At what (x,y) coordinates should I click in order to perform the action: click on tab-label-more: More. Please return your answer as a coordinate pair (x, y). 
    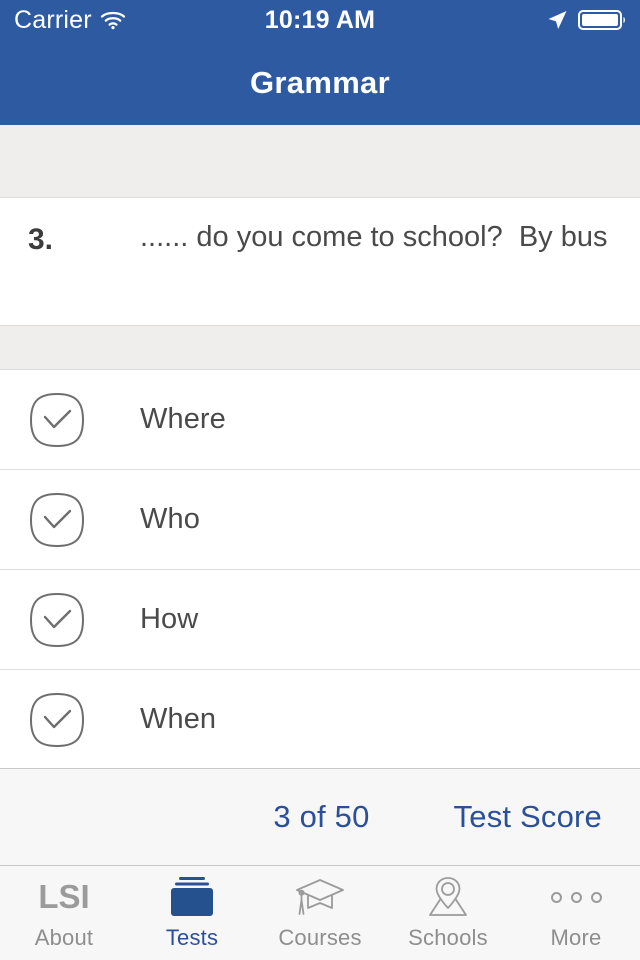
    Looking at the image, I should click on (576, 937).